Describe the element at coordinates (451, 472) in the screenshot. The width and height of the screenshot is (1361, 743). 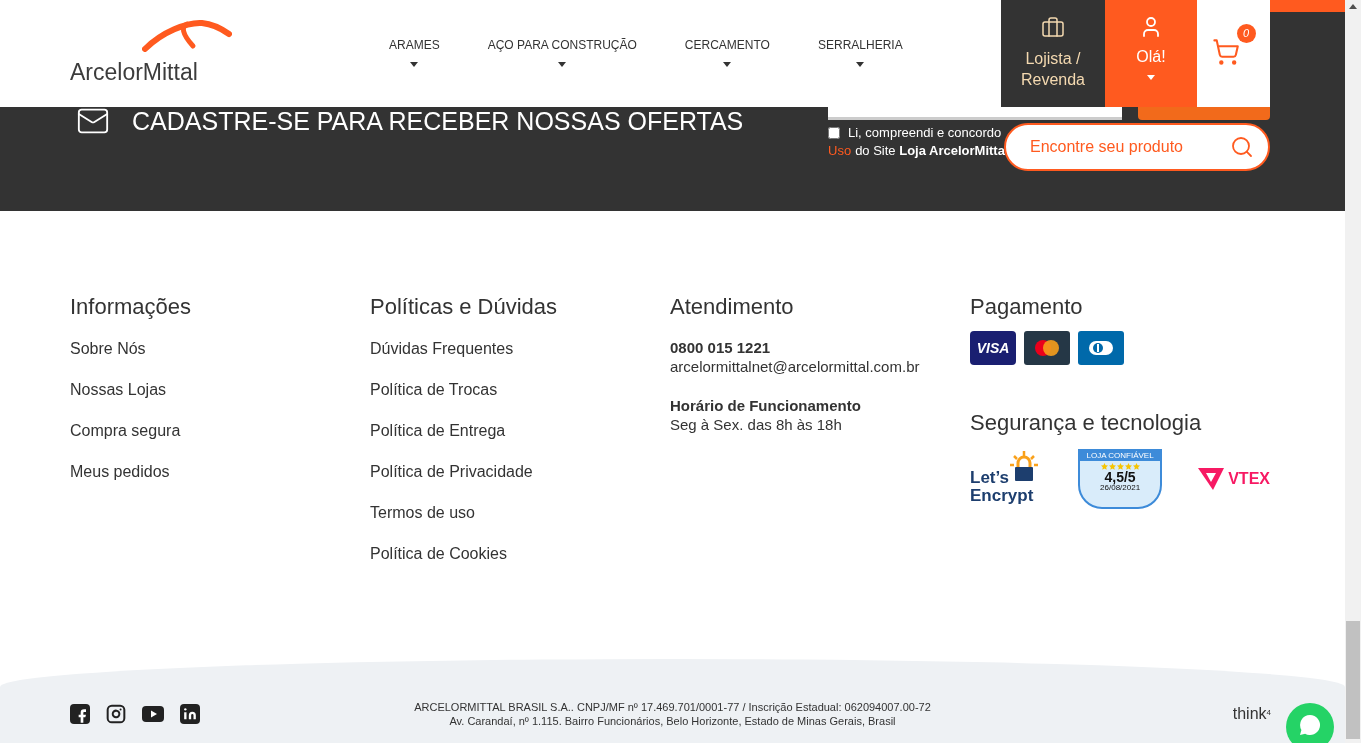
I see `footer-link: Política de Privacidade` at that location.